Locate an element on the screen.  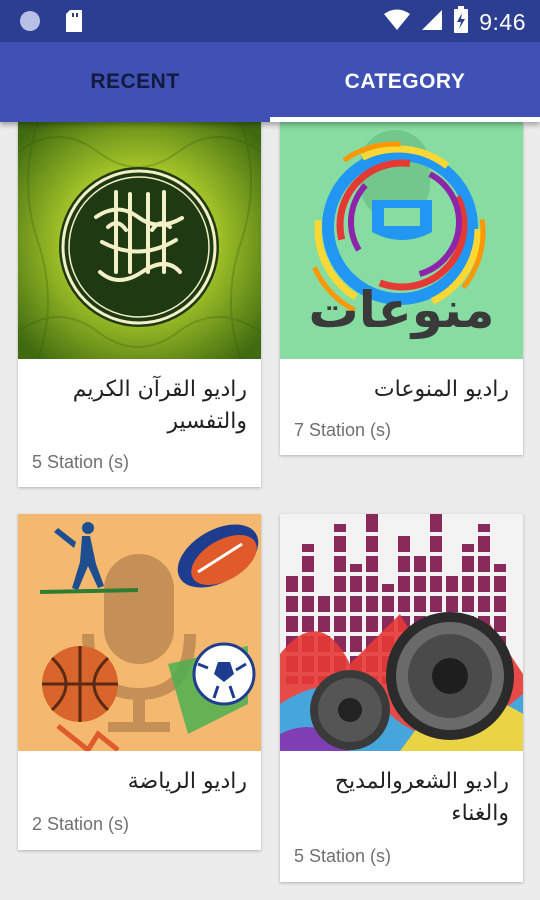
station-count: 2 Station (s) is located at coordinates (81, 824).